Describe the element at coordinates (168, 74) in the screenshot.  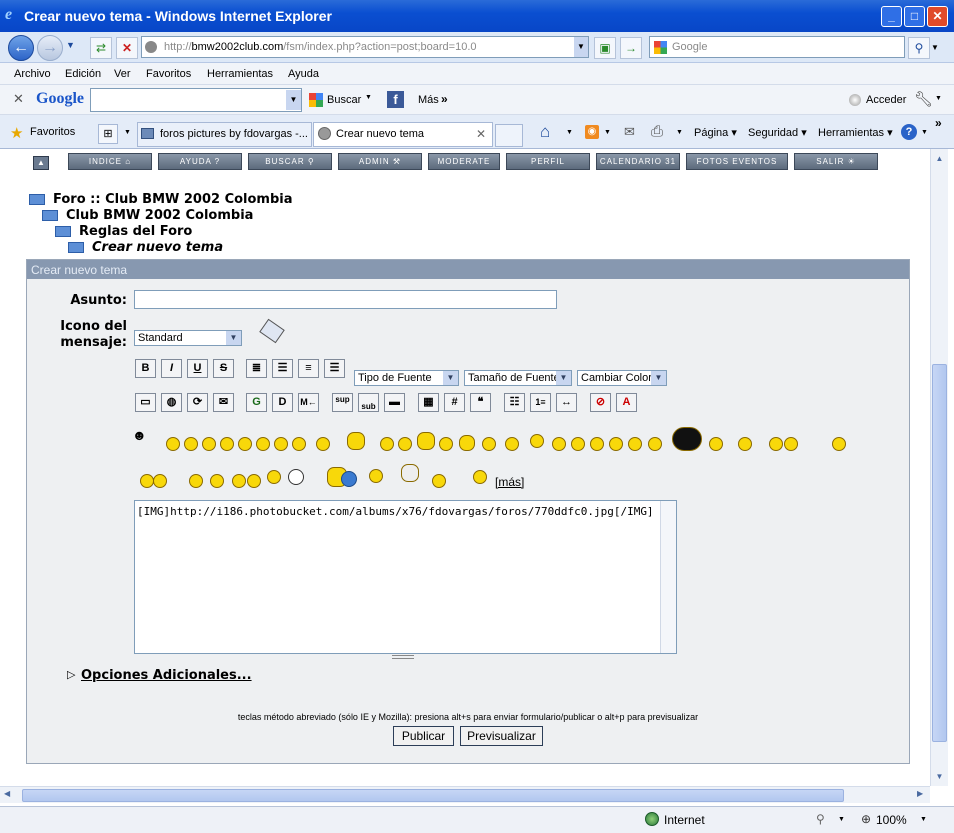
I see `menu-favoritos: Favoritos` at that location.